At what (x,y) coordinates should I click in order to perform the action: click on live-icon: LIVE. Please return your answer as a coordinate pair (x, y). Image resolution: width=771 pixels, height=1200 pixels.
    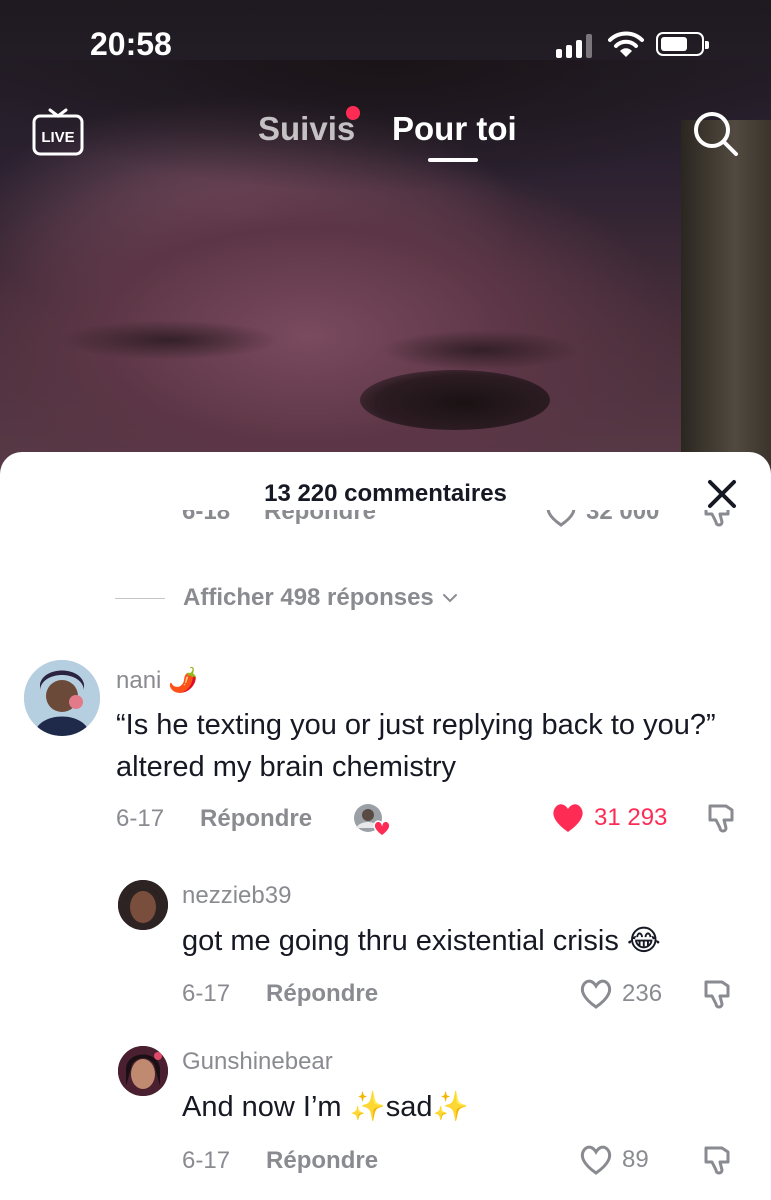
    Looking at the image, I should click on (58, 132).